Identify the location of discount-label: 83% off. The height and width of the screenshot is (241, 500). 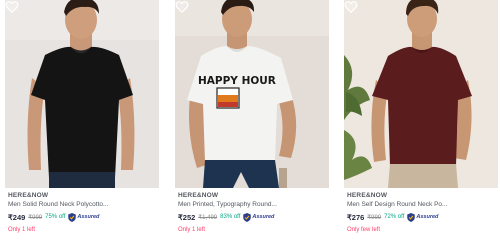
(230, 217).